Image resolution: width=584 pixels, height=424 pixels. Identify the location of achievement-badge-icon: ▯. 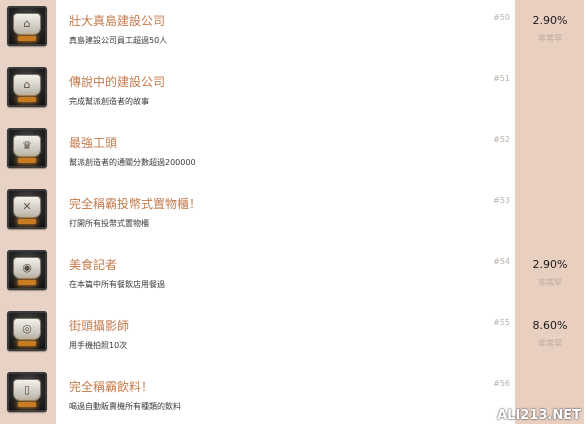
(27, 392).